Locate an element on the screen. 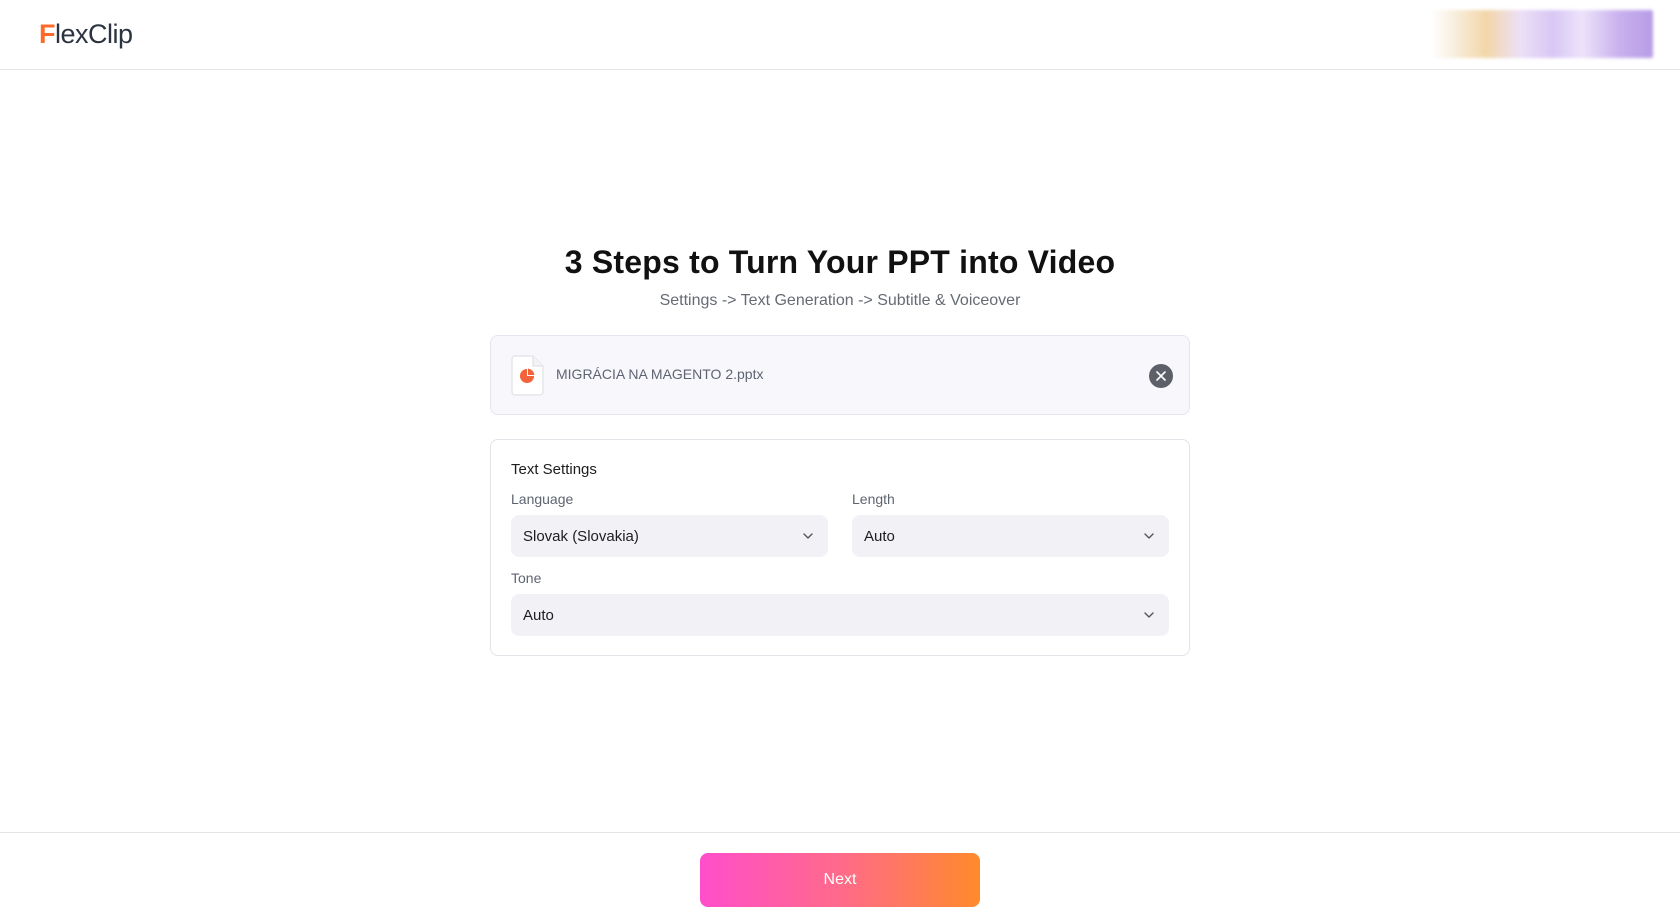 Image resolution: width=1680 pixels, height=923 pixels. flexclip-logo: FlexClip is located at coordinates (86, 34).